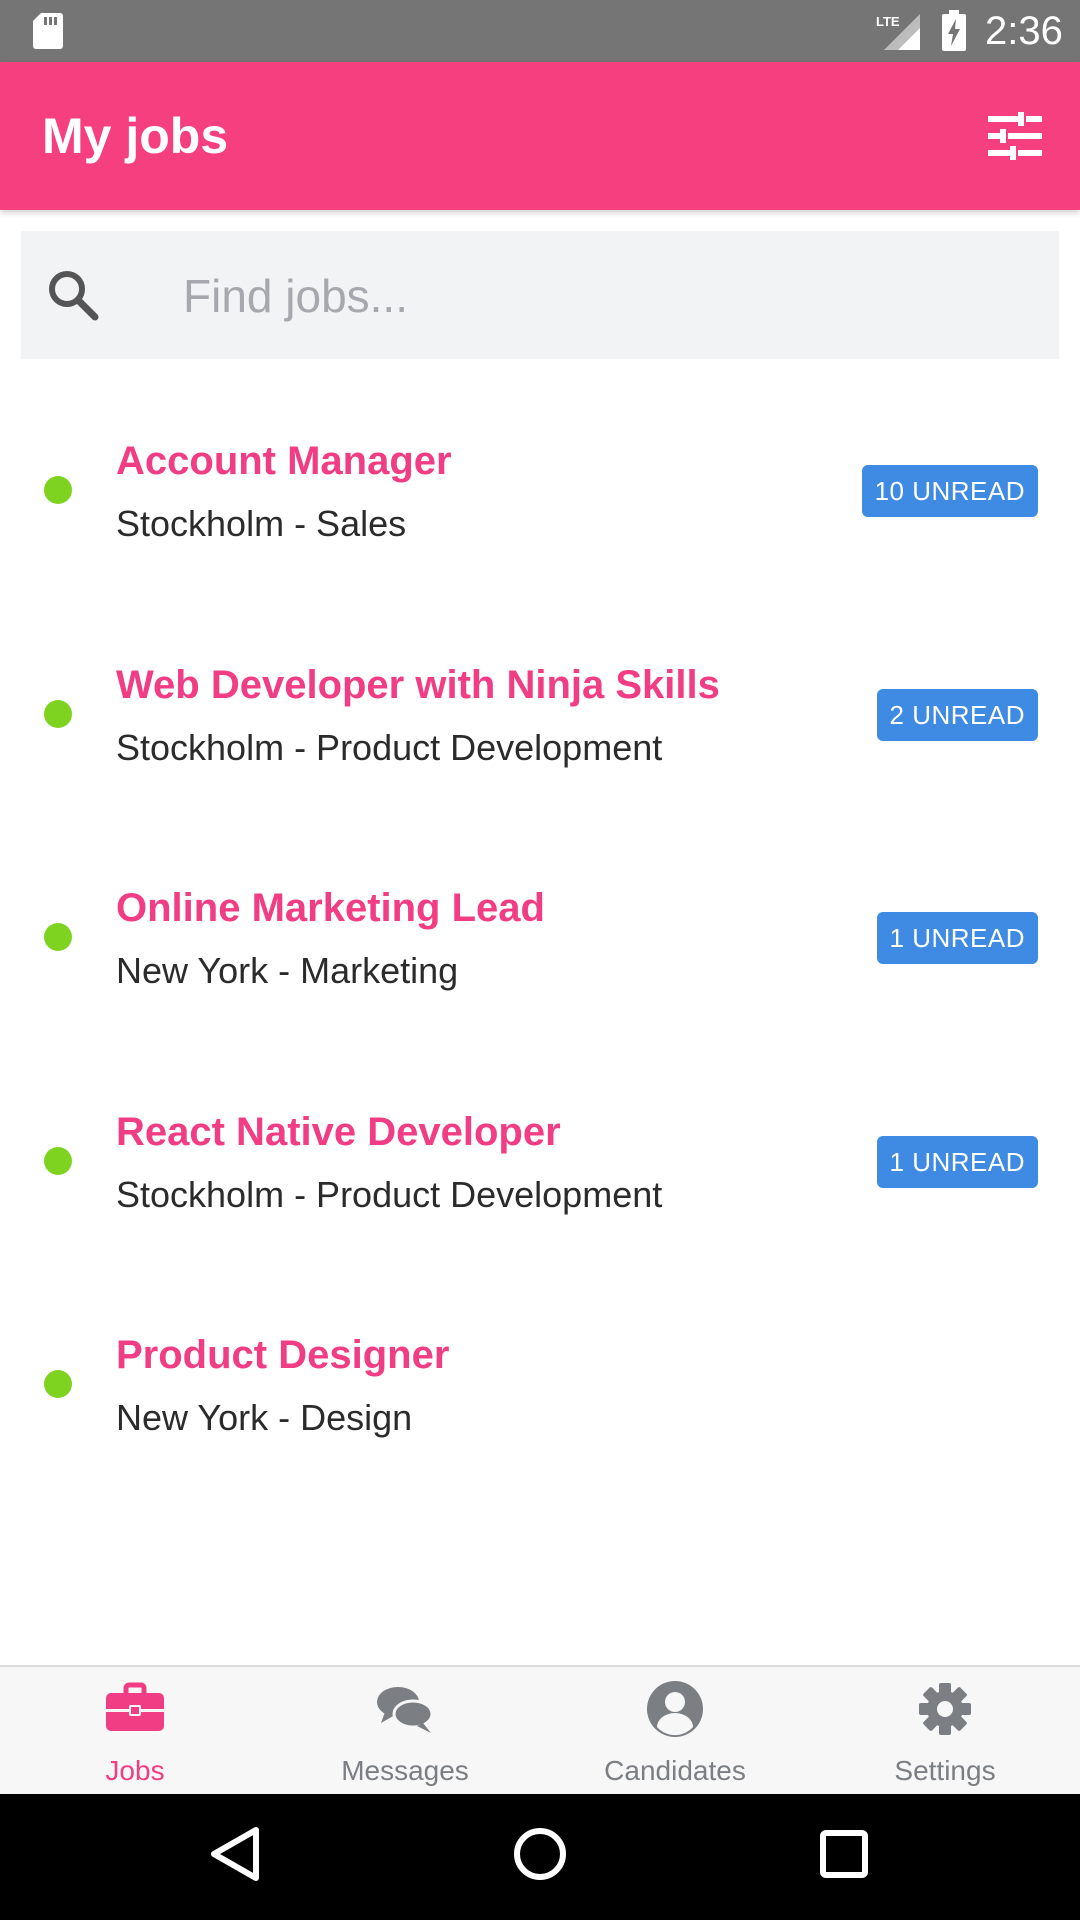 This screenshot has height=1920, width=1080. I want to click on unread-badge: 2 UNREAD, so click(957, 714).